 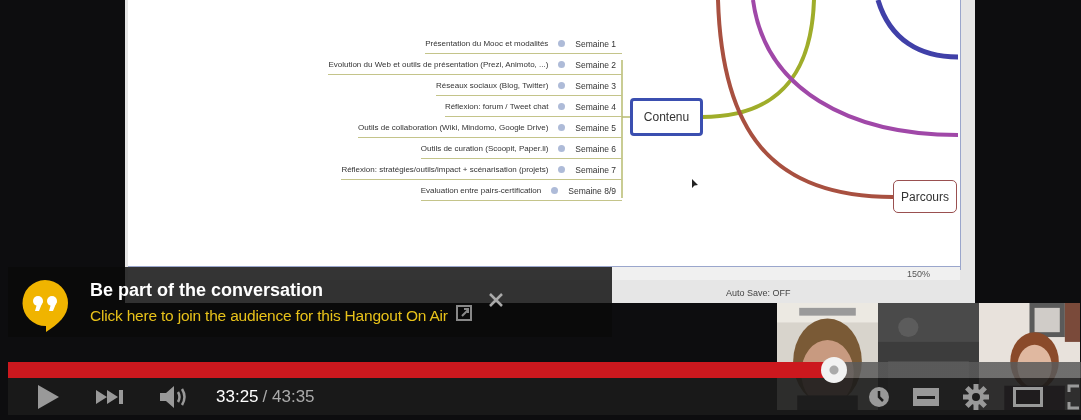 What do you see at coordinates (595, 85) in the screenshot?
I see `week-label: Semaine 3` at bounding box center [595, 85].